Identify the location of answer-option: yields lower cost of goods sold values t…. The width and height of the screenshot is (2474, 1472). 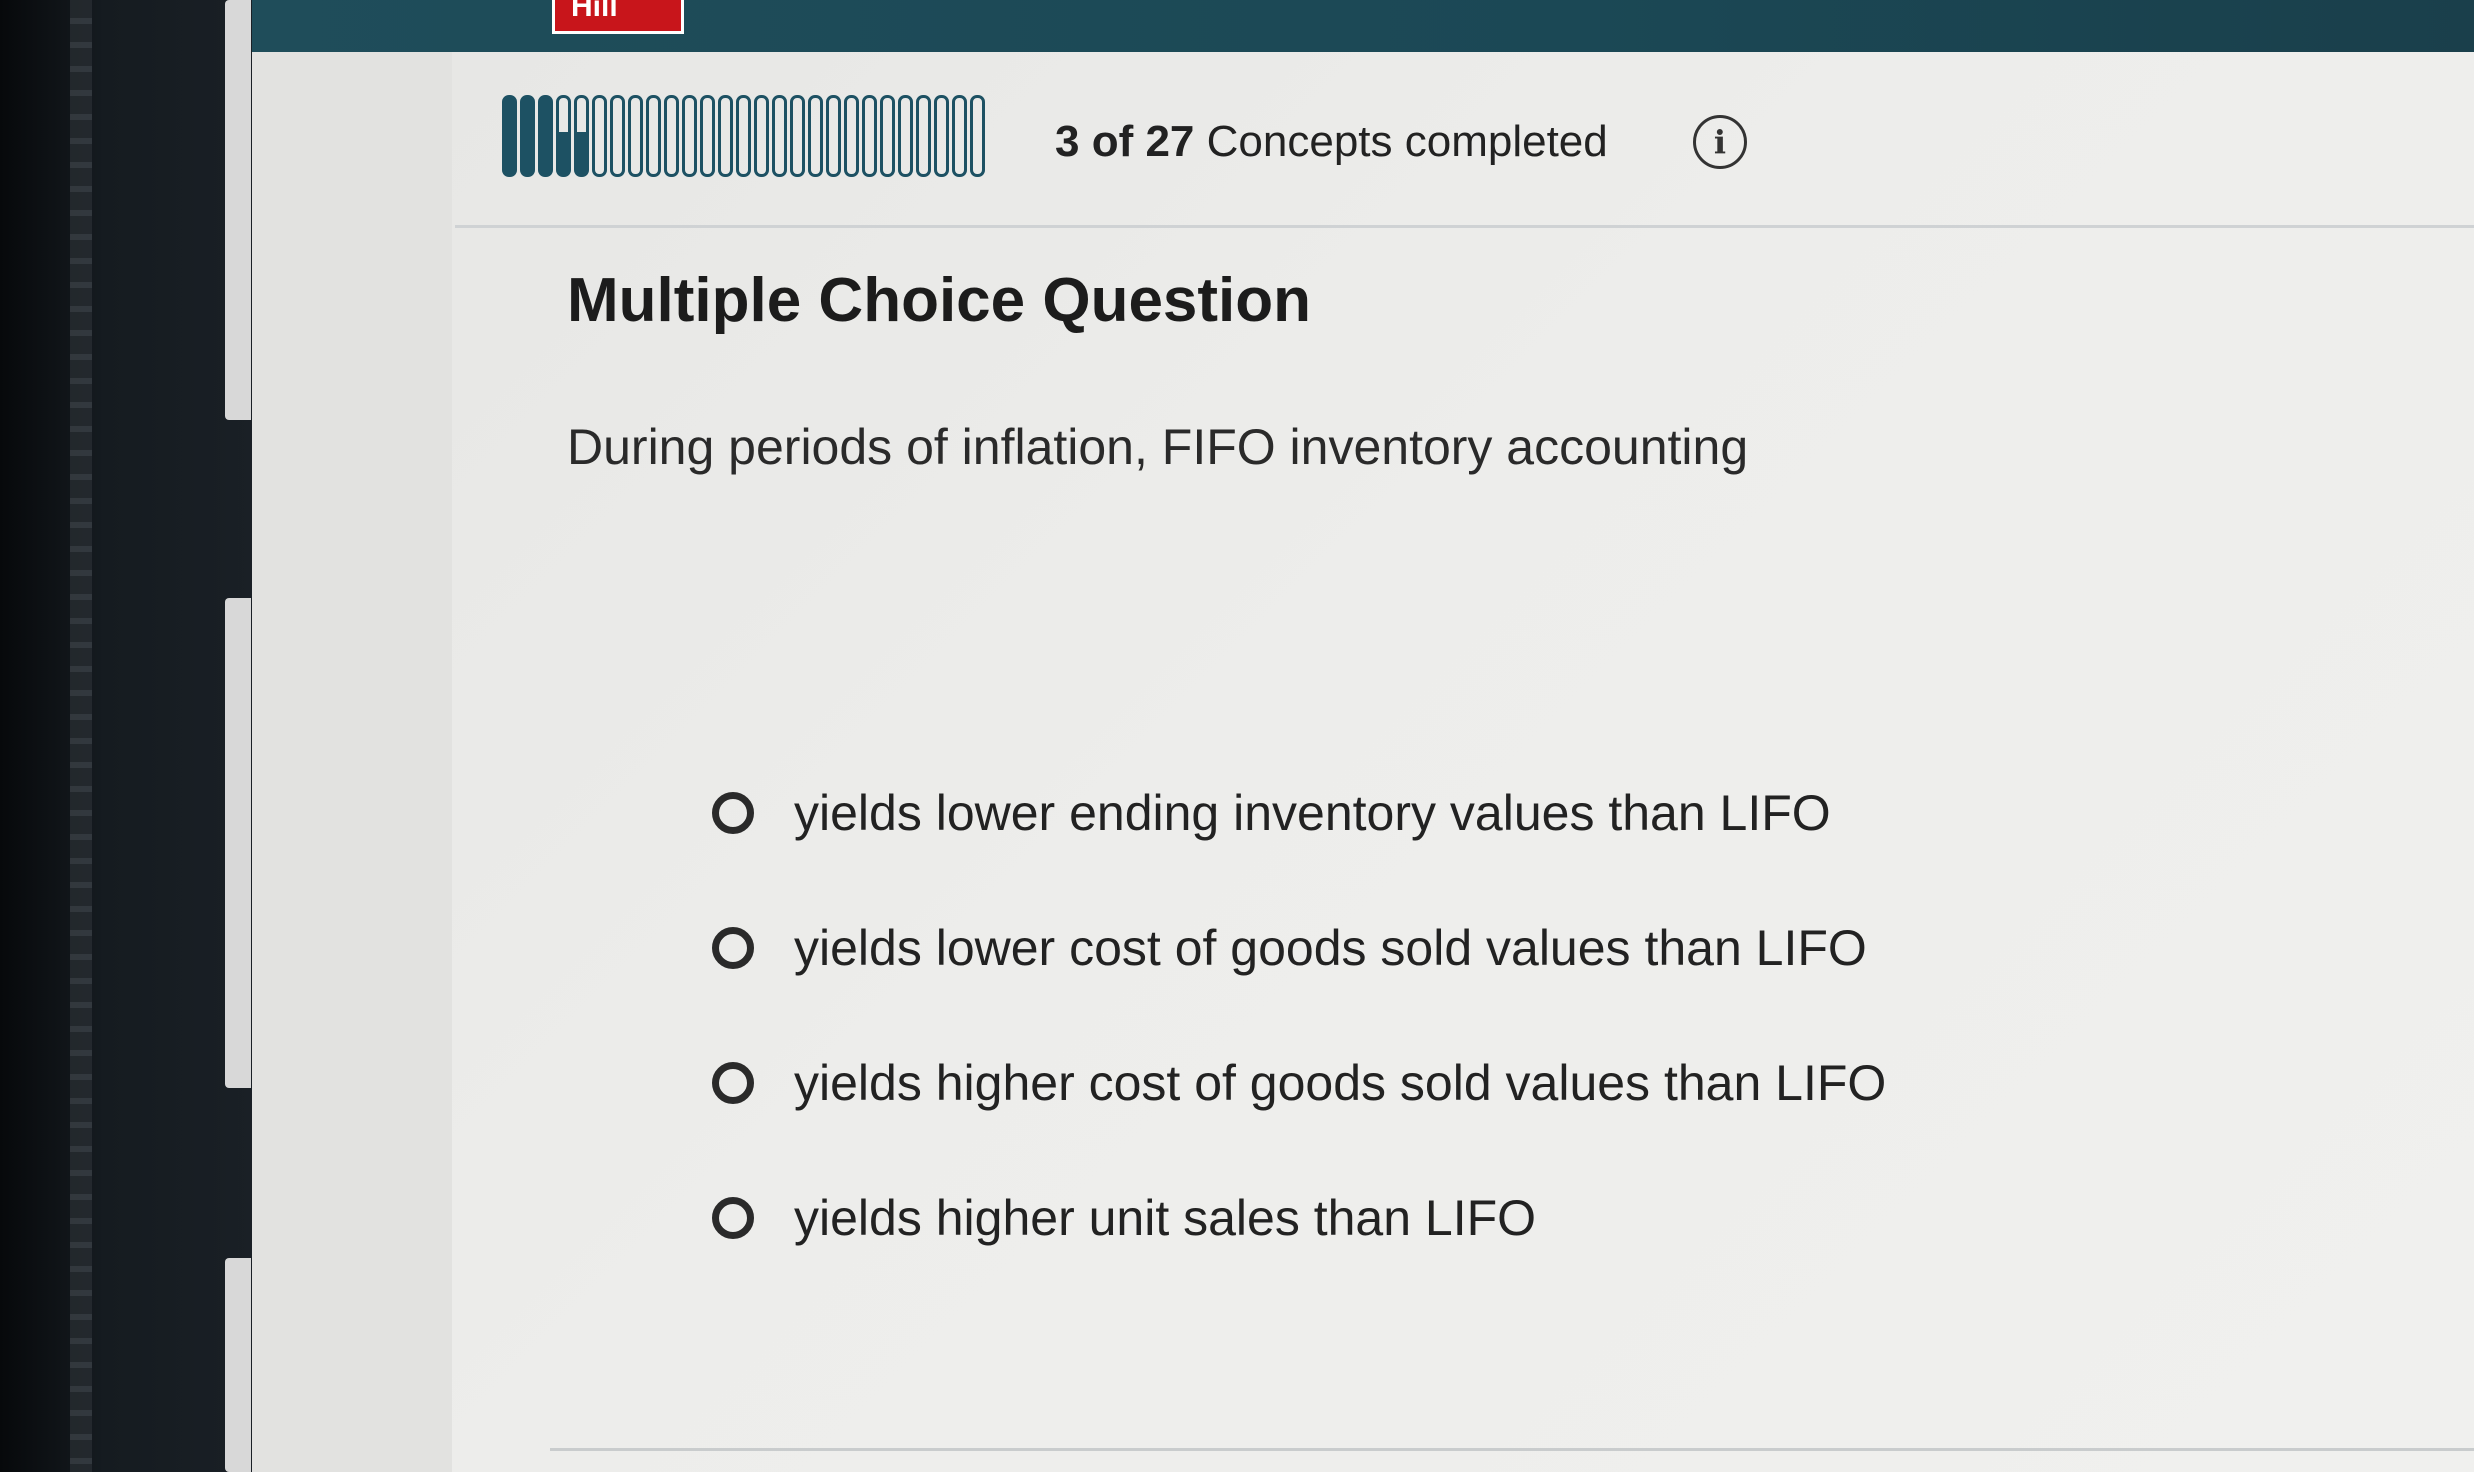
(1462, 947).